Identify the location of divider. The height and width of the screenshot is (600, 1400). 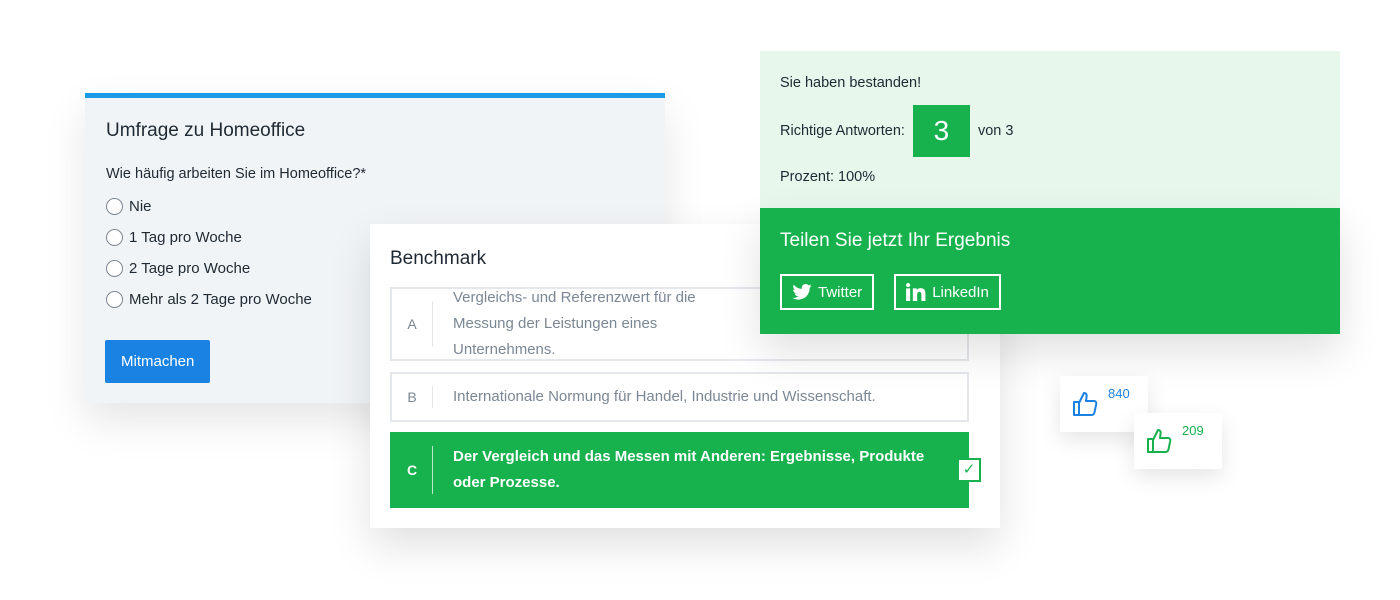
(432, 470).